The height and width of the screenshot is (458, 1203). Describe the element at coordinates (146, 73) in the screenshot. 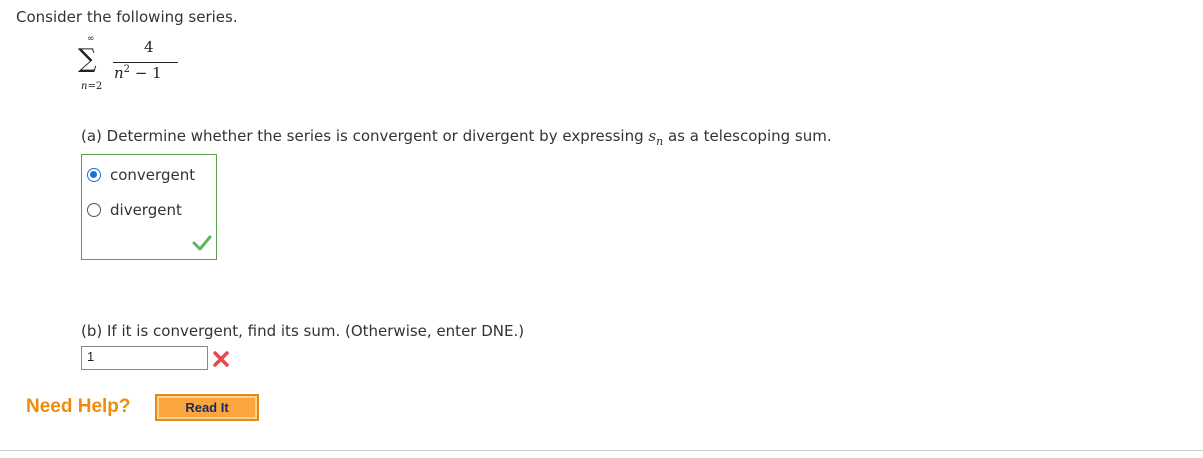

I see `denominator-rest: − 1` at that location.